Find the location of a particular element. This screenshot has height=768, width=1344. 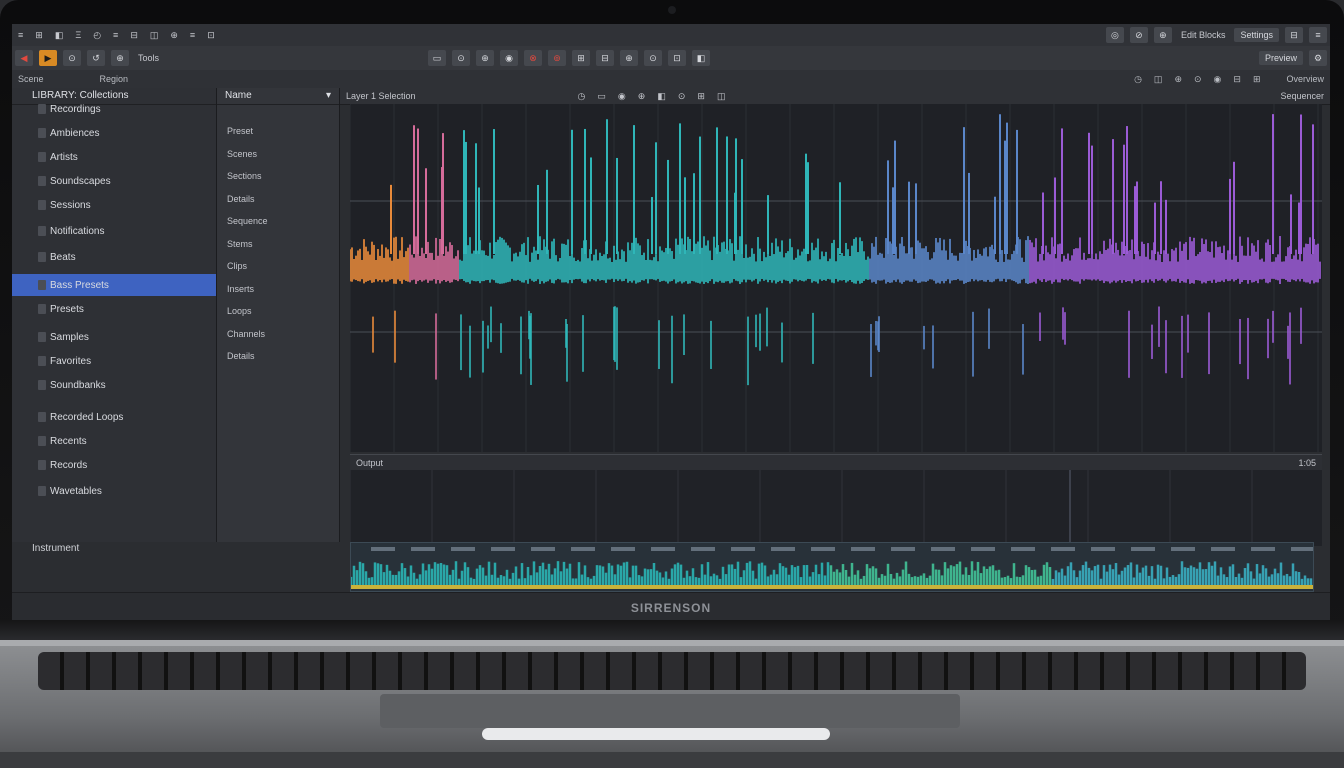

mixer-icon: ⊡ is located at coordinates (677, 58).